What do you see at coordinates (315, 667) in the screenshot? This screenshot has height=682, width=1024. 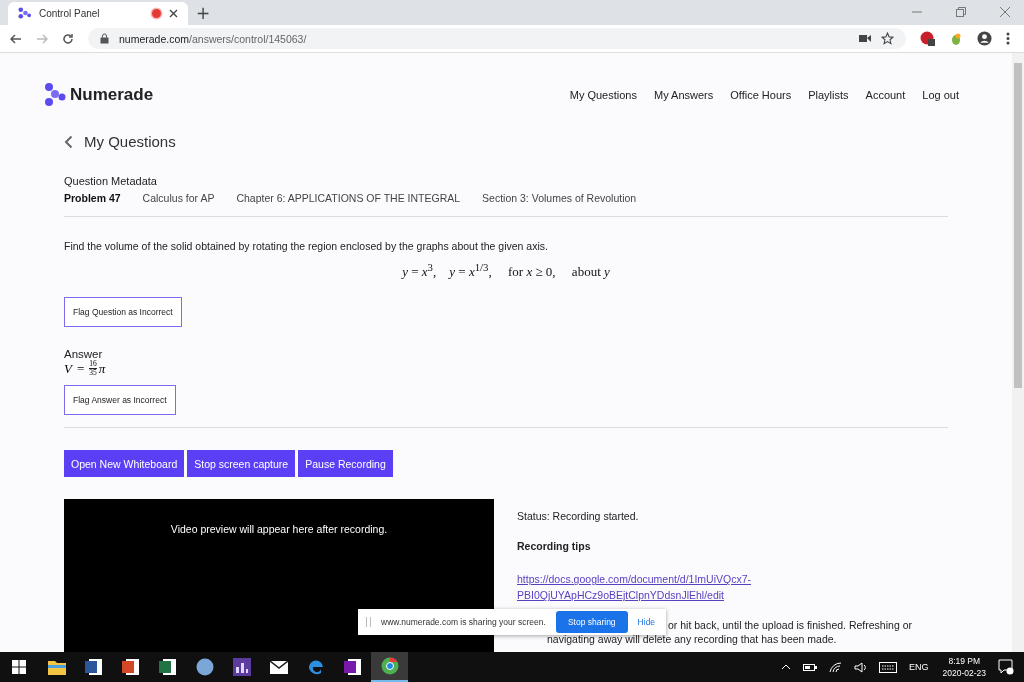 I see `edge-icon` at bounding box center [315, 667].